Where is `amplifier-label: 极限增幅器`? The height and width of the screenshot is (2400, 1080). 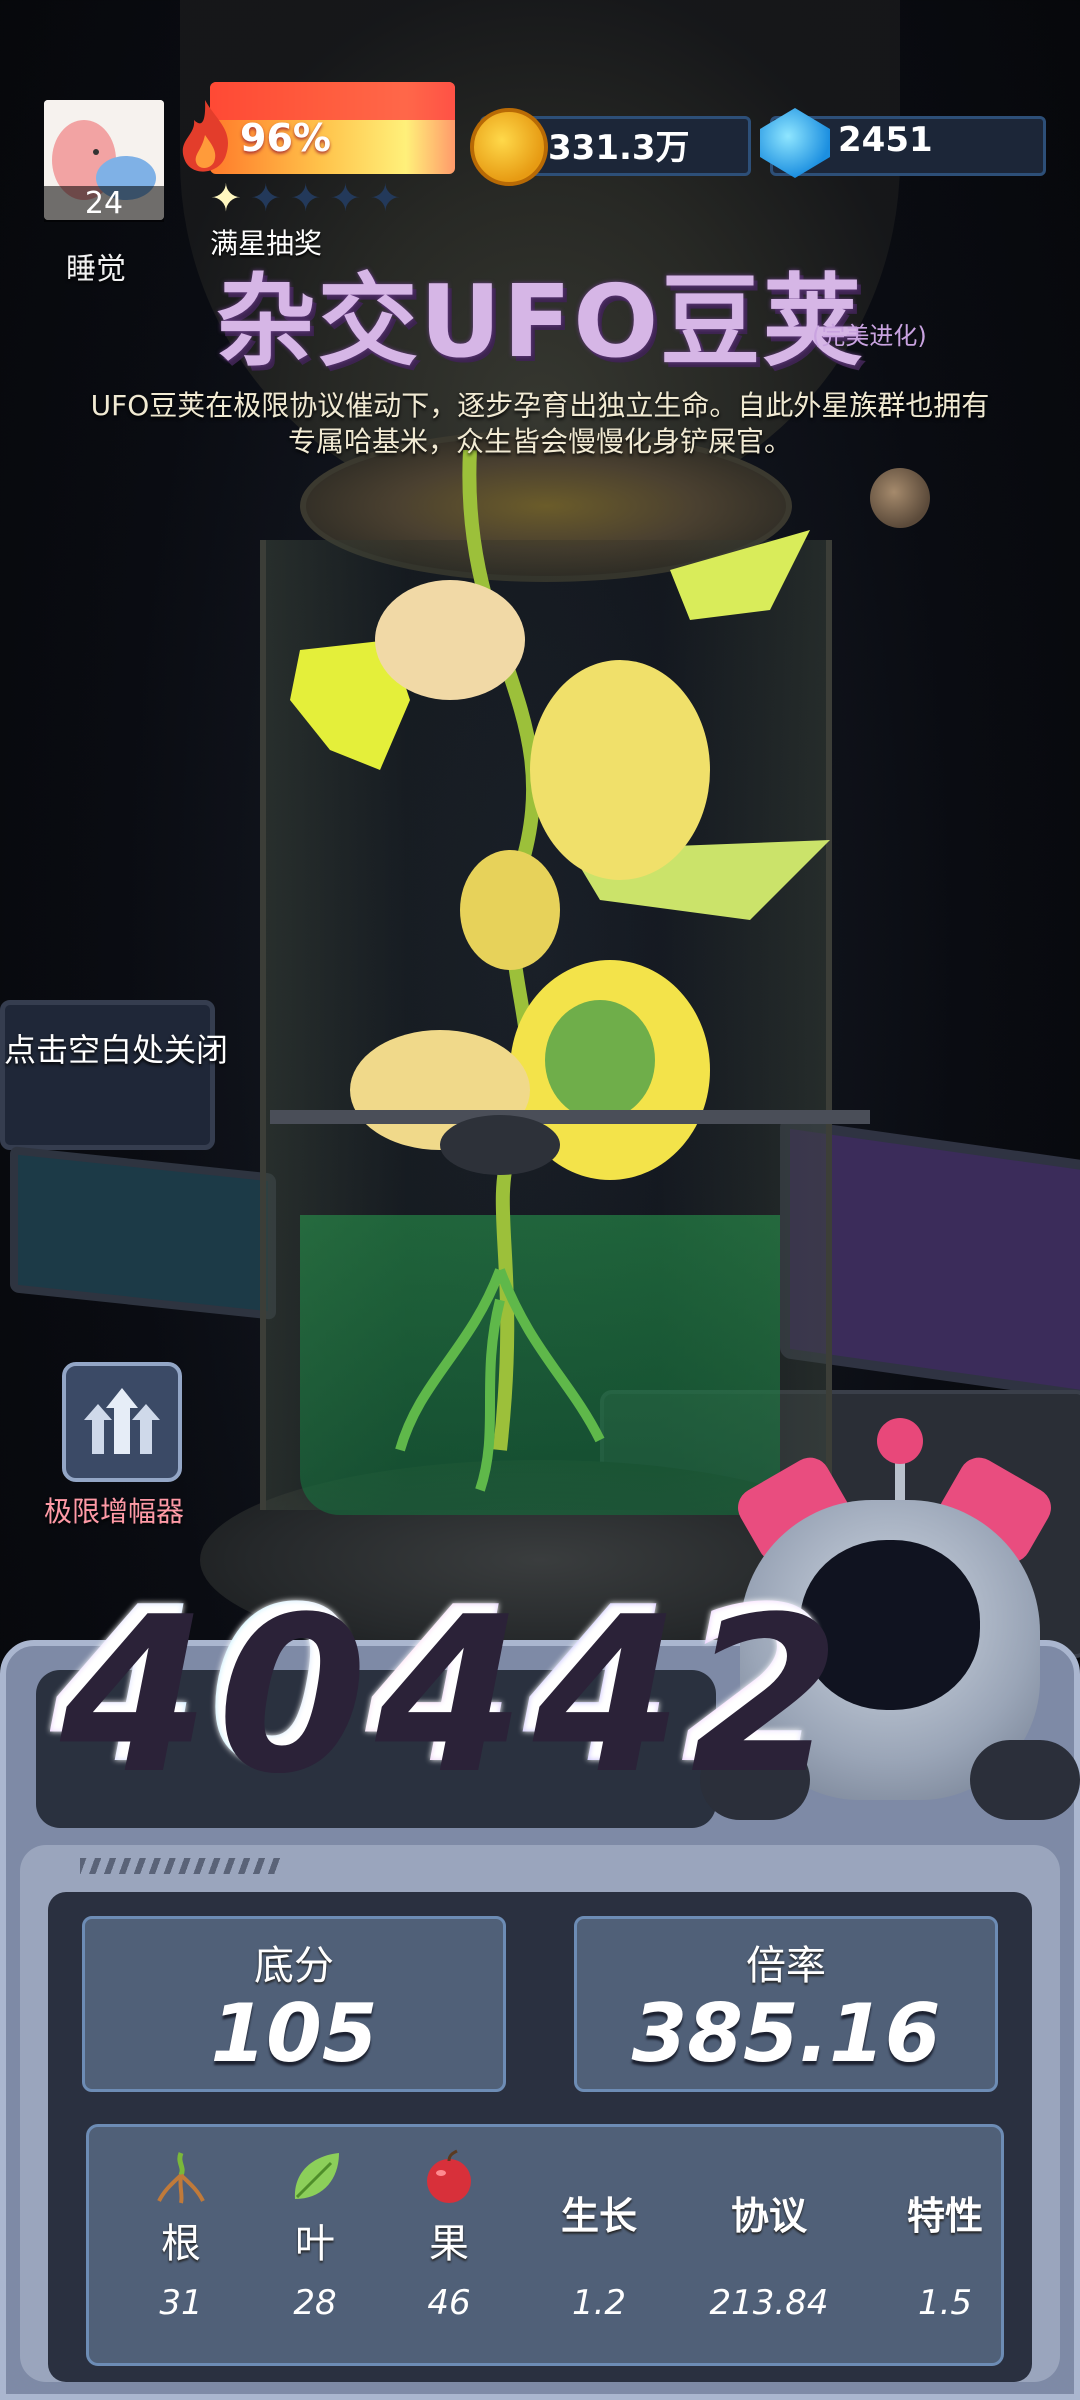 amplifier-label: 极限增幅器 is located at coordinates (114, 1511).